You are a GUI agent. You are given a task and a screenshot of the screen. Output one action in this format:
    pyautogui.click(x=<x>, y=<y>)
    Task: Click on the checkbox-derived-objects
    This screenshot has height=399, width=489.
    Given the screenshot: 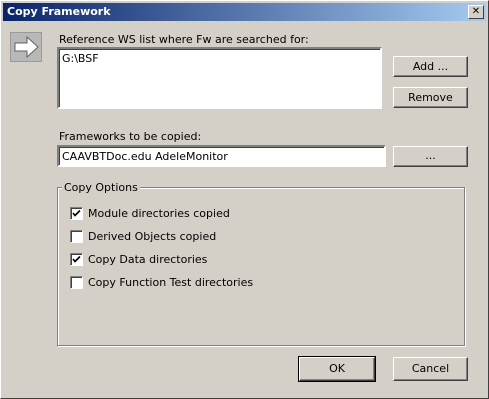 What is the action you would take?
    pyautogui.click(x=76, y=236)
    